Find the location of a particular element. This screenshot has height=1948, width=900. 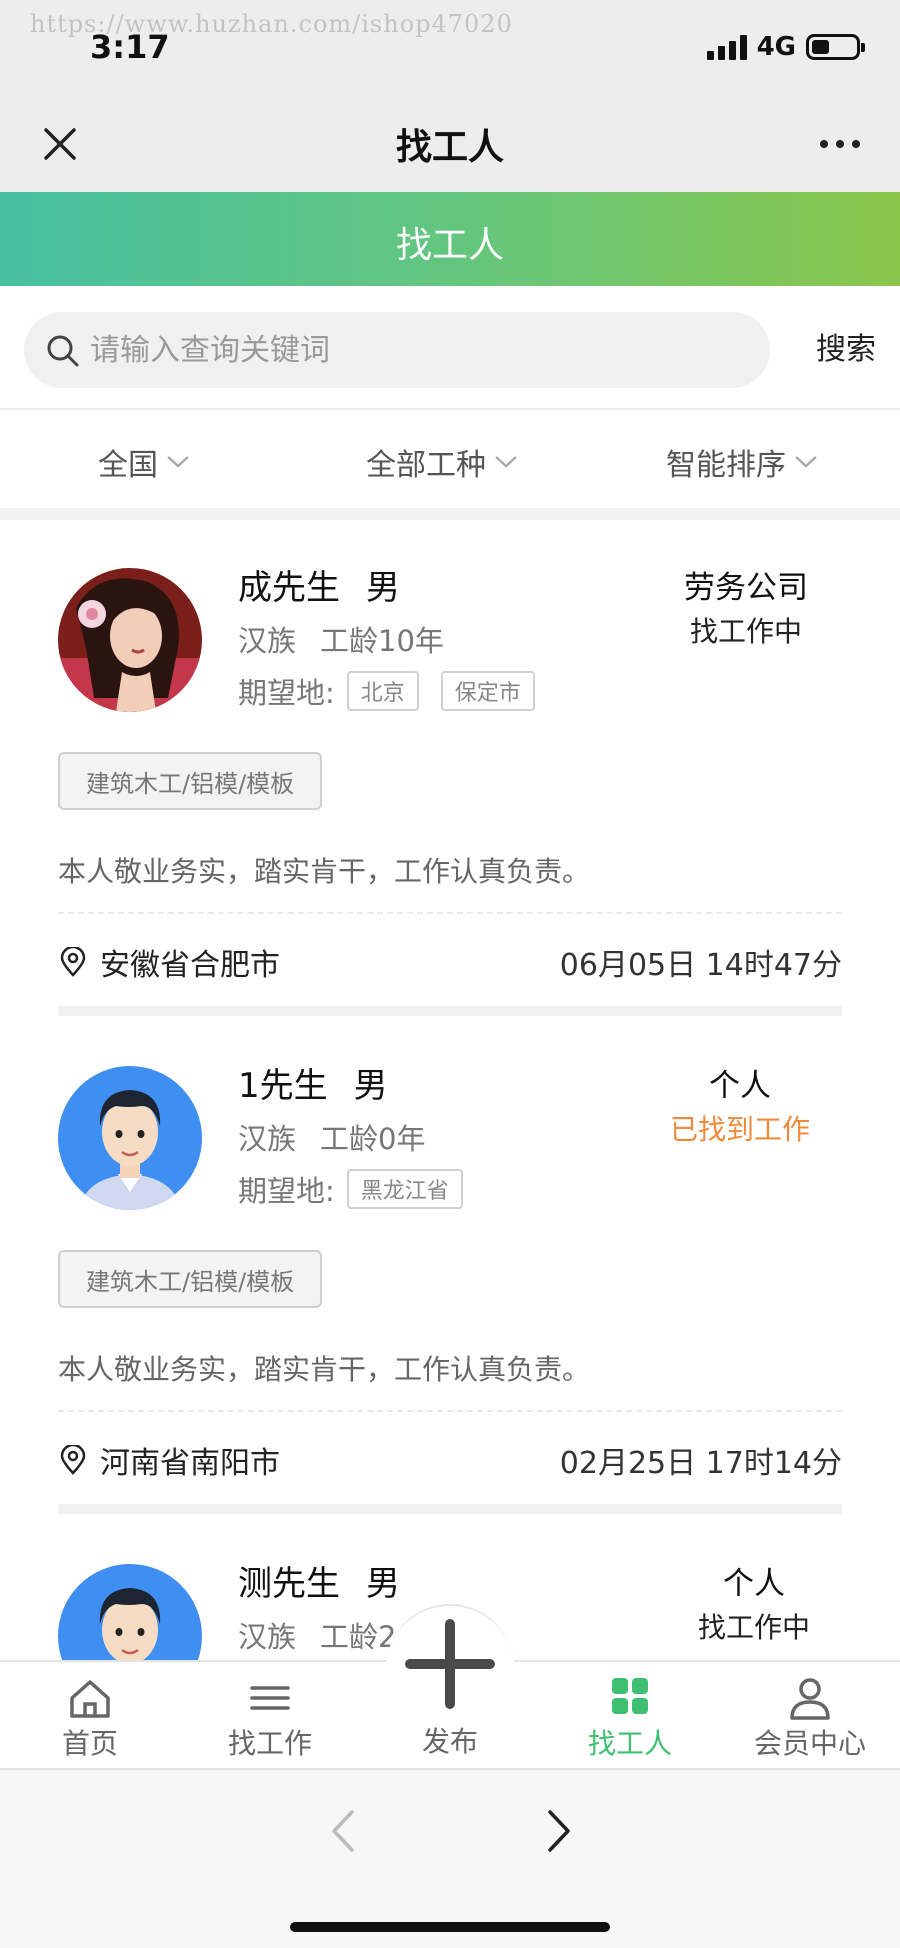

tab-home: 首页 is located at coordinates (90, 1716).